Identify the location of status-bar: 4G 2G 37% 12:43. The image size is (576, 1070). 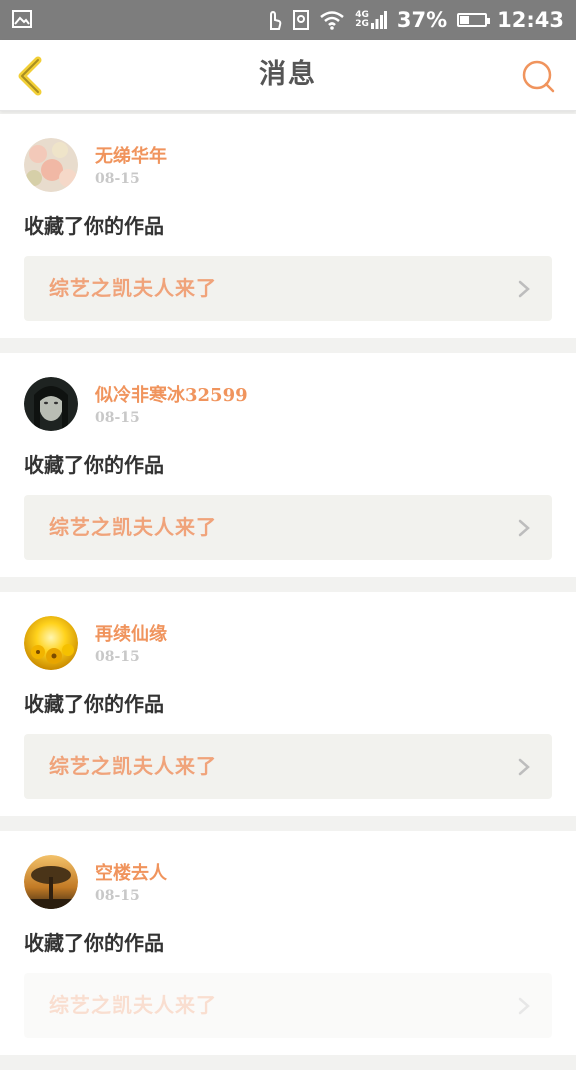
(288, 20).